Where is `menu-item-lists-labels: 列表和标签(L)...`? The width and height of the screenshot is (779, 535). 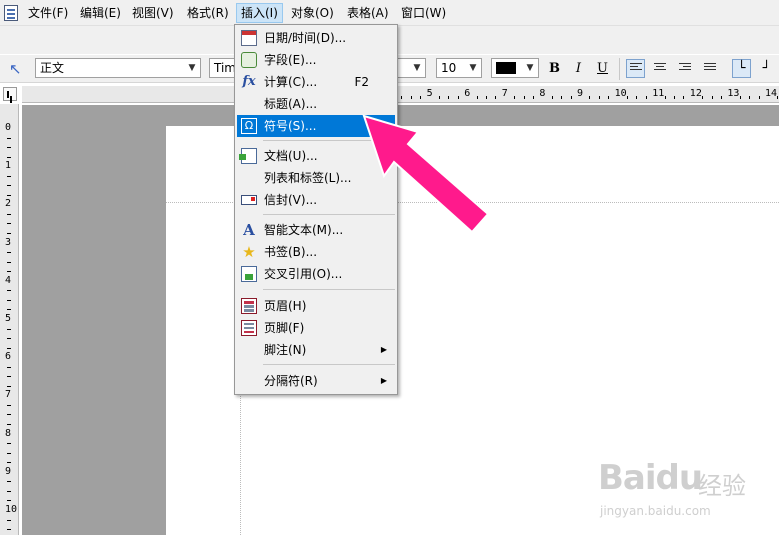
menu-item-lists-labels: 列表和标签(L)... is located at coordinates (316, 178).